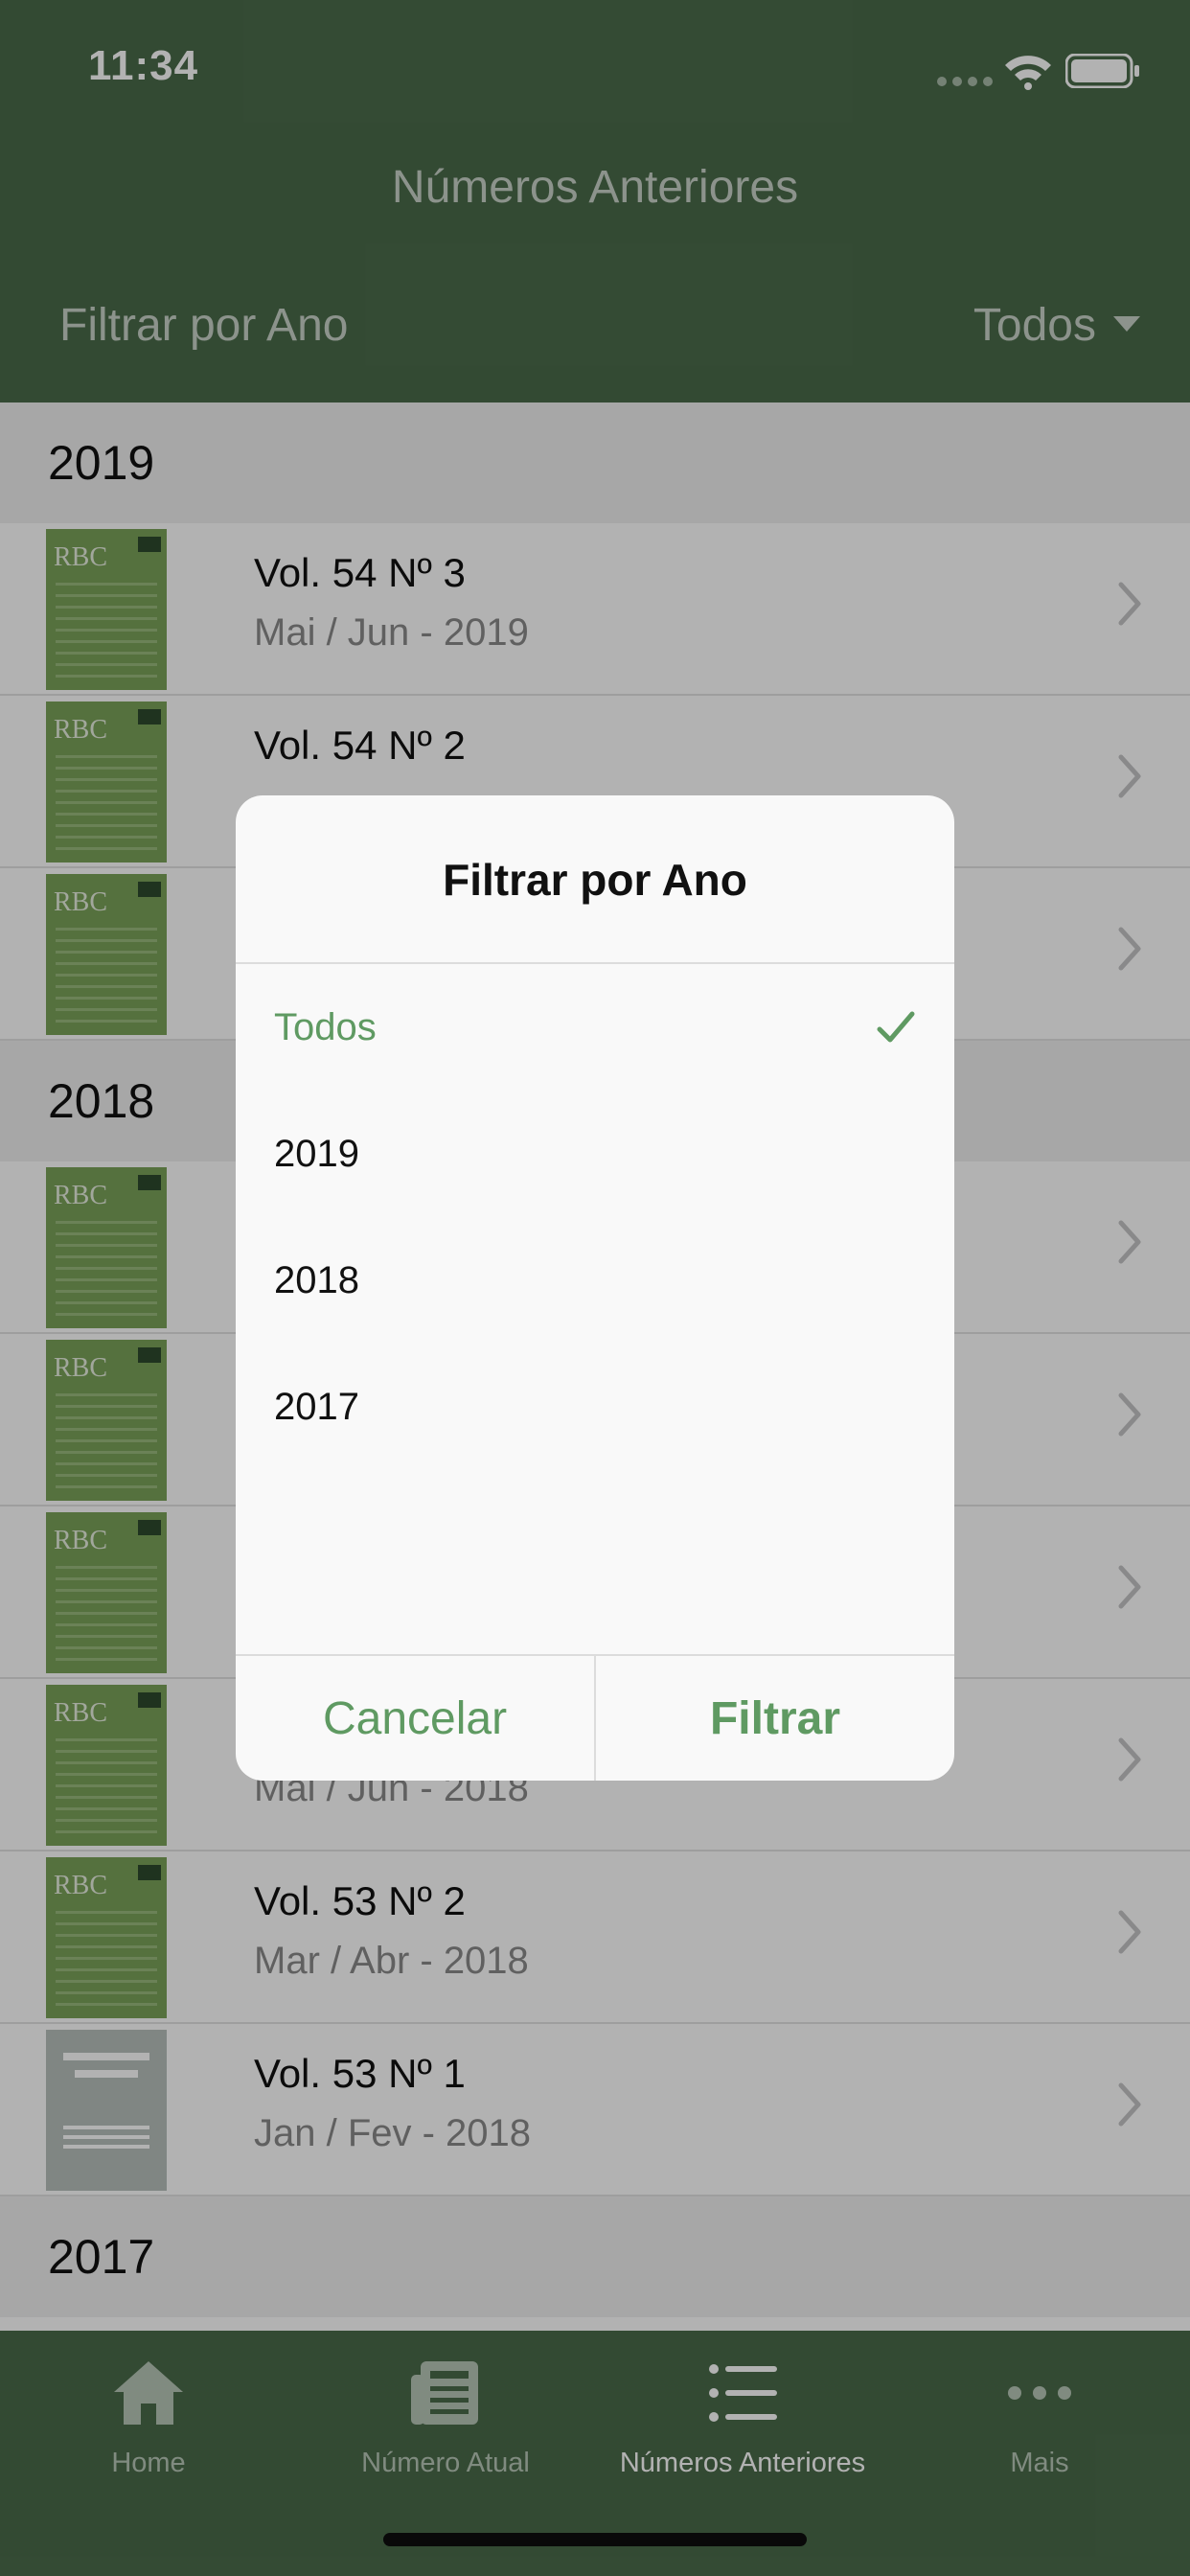 This screenshot has width=1190, height=2576. Describe the element at coordinates (775, 1718) in the screenshot. I see `filter-button: Filtrar` at that location.